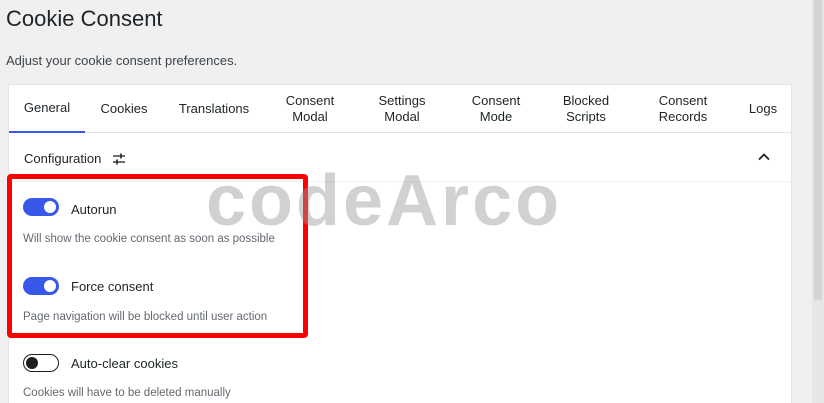 The image size is (824, 403). I want to click on tab-translations: Translations, so click(214, 109).